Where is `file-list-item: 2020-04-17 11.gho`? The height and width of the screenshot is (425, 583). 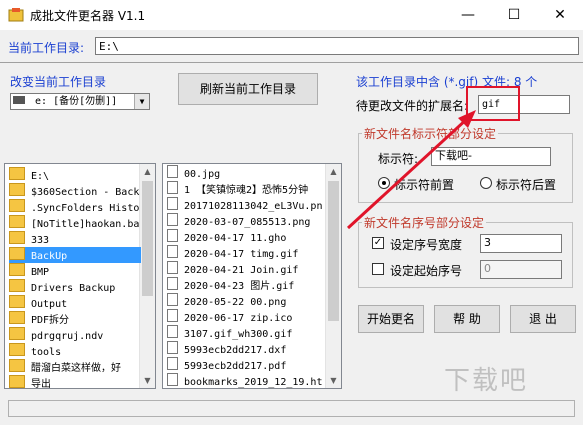
file-list-item: 2020-04-17 11.gho is located at coordinates (247, 237).